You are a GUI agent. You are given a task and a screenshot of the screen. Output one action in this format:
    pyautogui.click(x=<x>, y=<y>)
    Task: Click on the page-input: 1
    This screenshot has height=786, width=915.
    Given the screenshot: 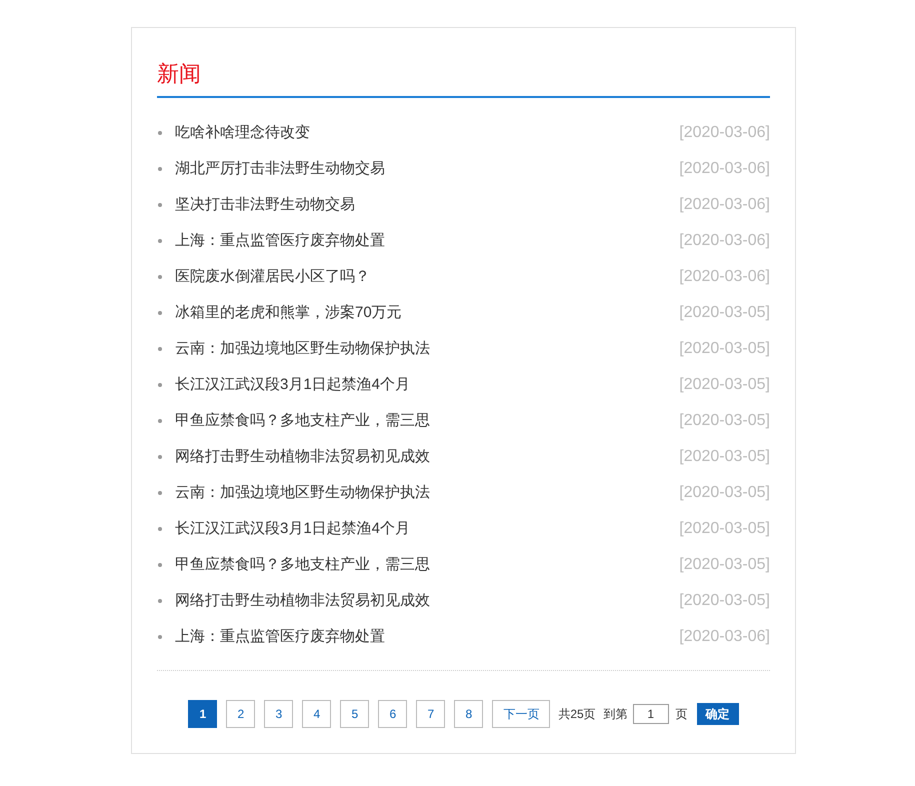 What is the action you would take?
    pyautogui.click(x=650, y=714)
    